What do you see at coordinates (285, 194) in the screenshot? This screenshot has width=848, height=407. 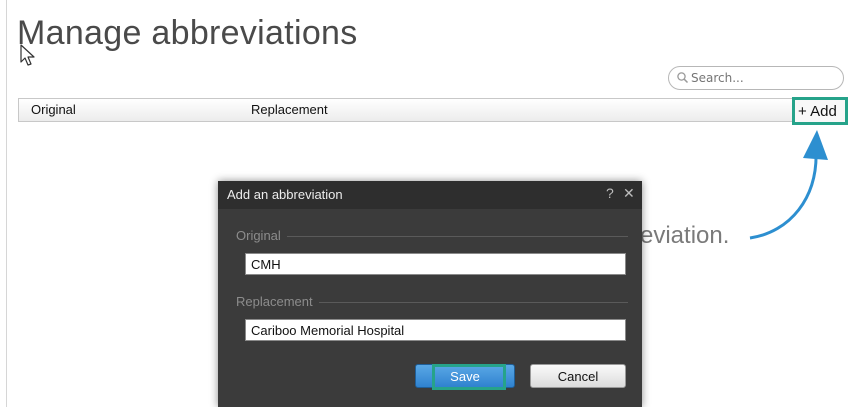 I see `dialog-title: Add an abbreviation` at bounding box center [285, 194].